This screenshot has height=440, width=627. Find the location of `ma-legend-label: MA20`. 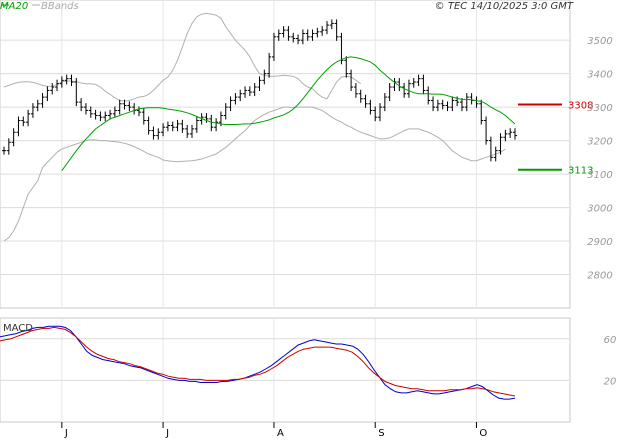

ma-legend-label: MA20 is located at coordinates (14, 6).